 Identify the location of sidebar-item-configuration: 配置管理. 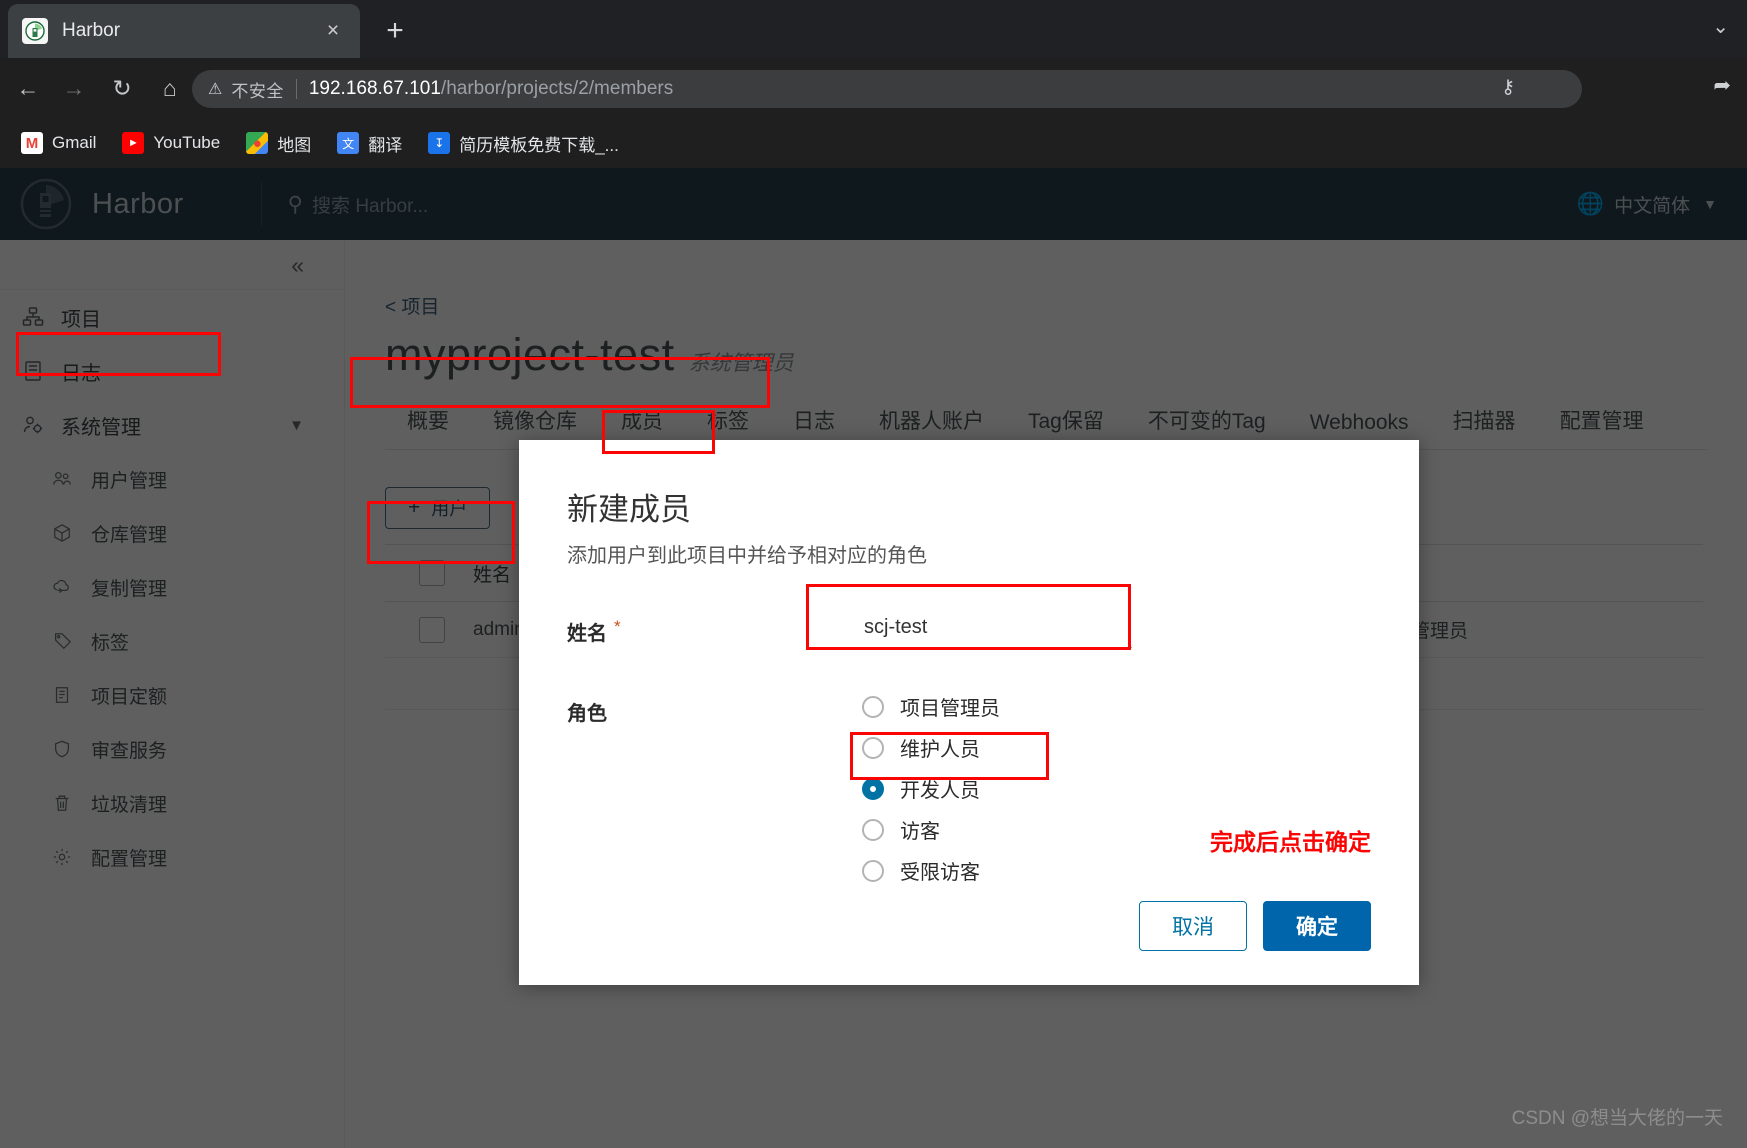
(172, 857).